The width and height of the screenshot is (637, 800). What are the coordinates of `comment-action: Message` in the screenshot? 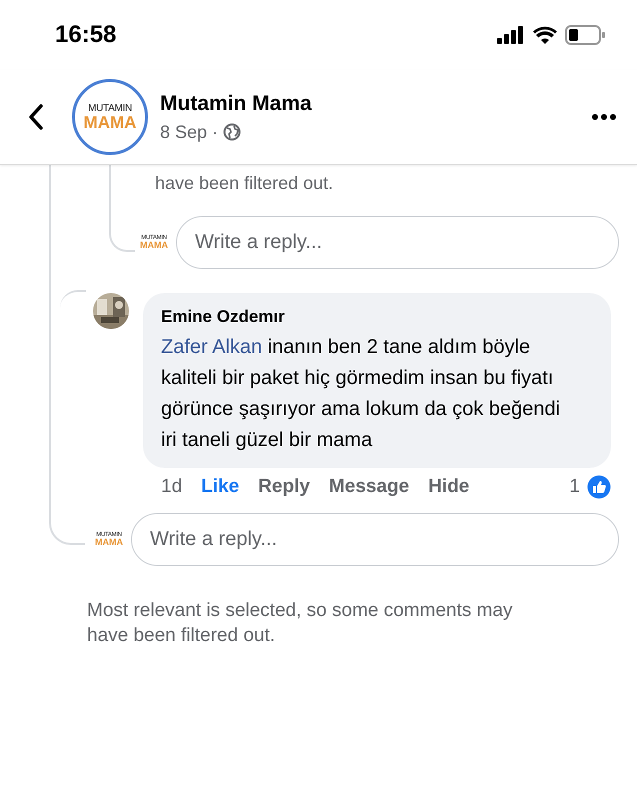 It's located at (375, 487).